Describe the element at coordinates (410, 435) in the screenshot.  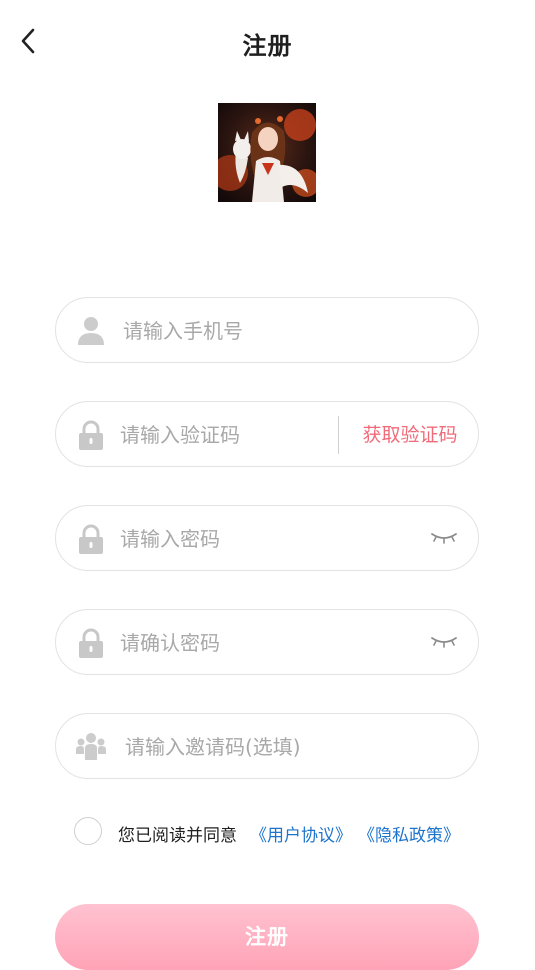
I see `get-code-button: 获取验证码` at that location.